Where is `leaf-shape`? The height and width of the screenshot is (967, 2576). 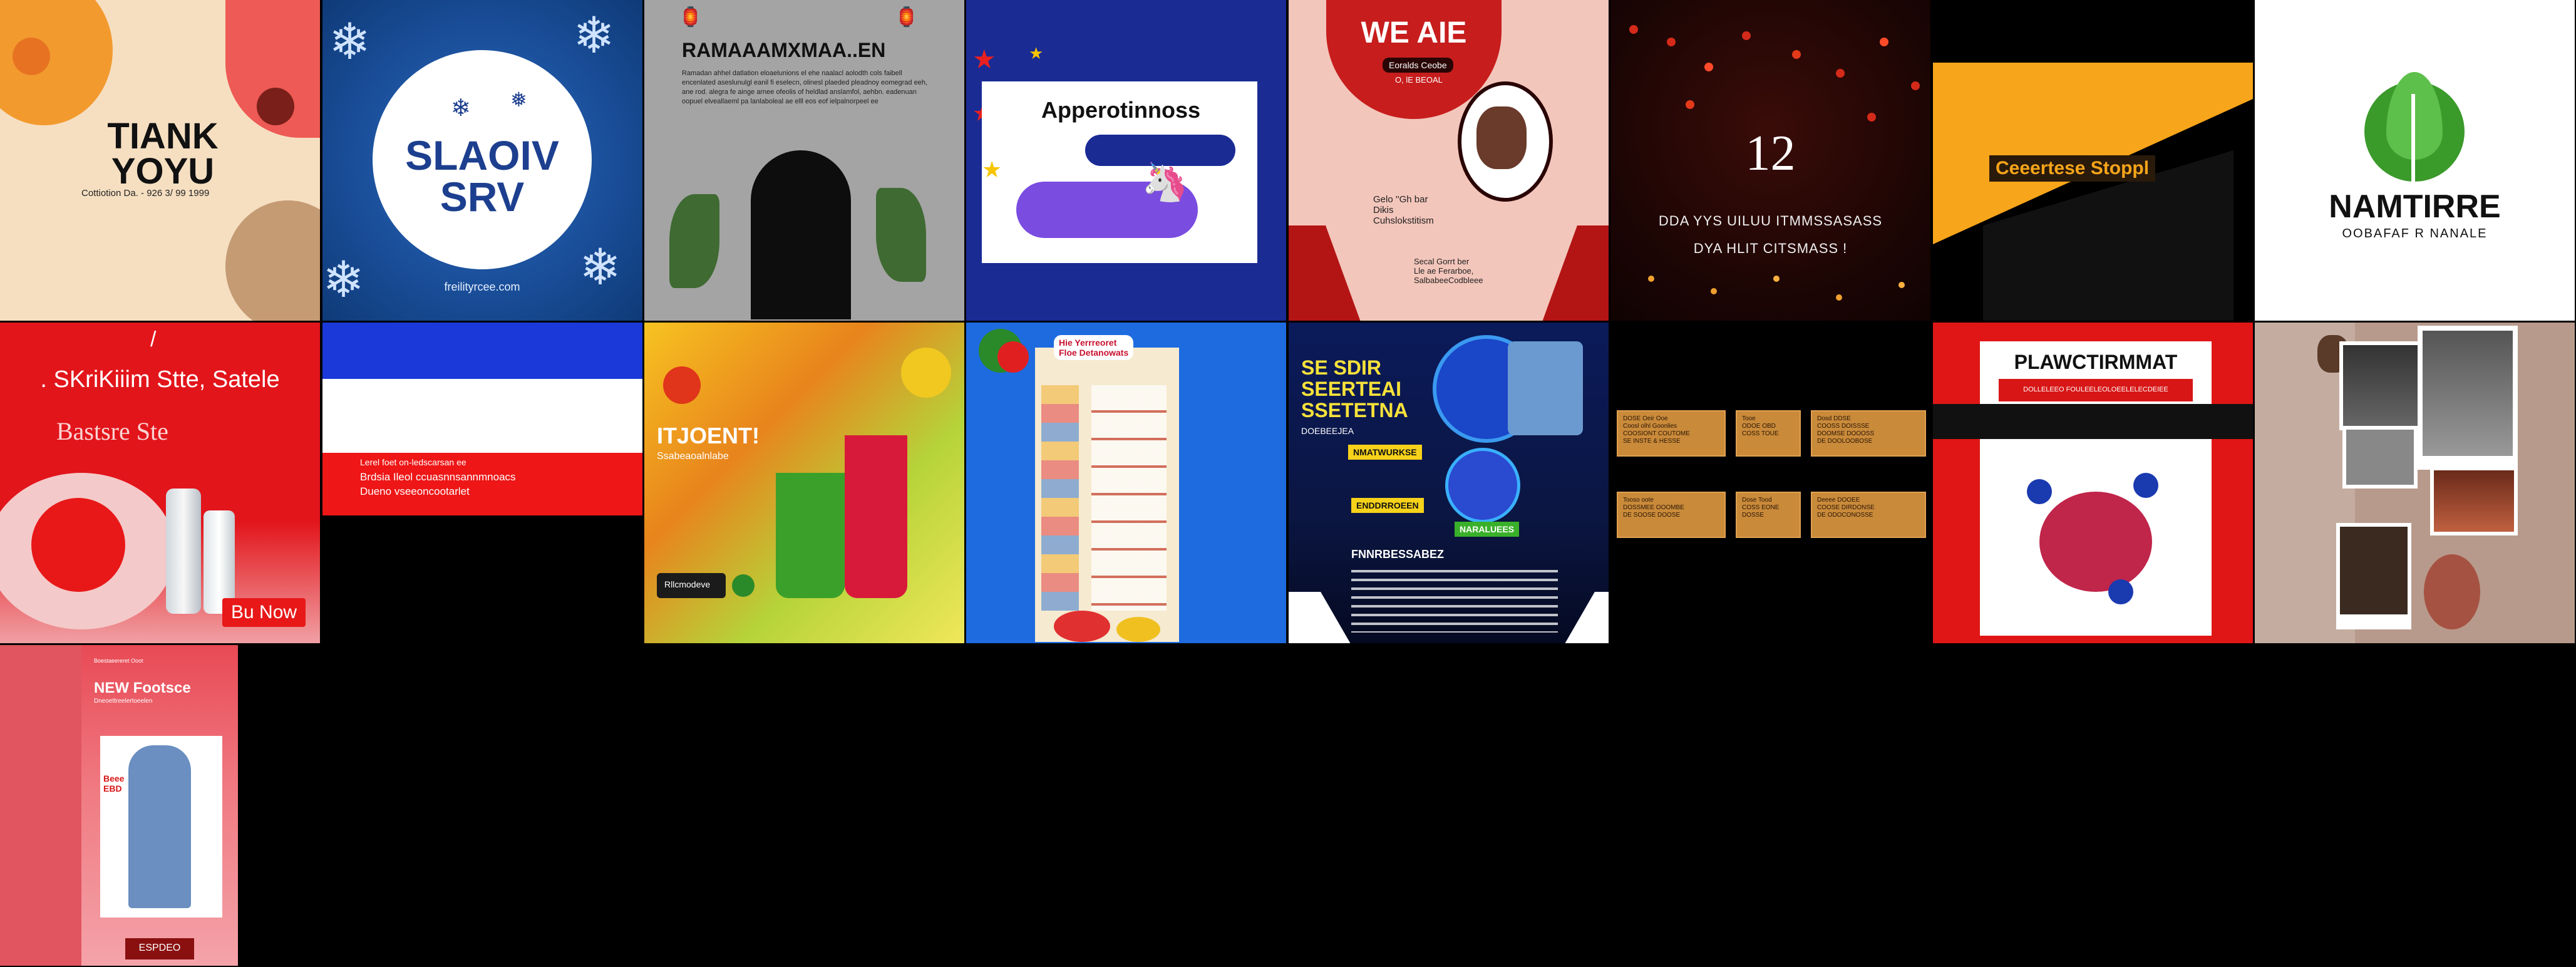
leaf-shape is located at coordinates (901, 235).